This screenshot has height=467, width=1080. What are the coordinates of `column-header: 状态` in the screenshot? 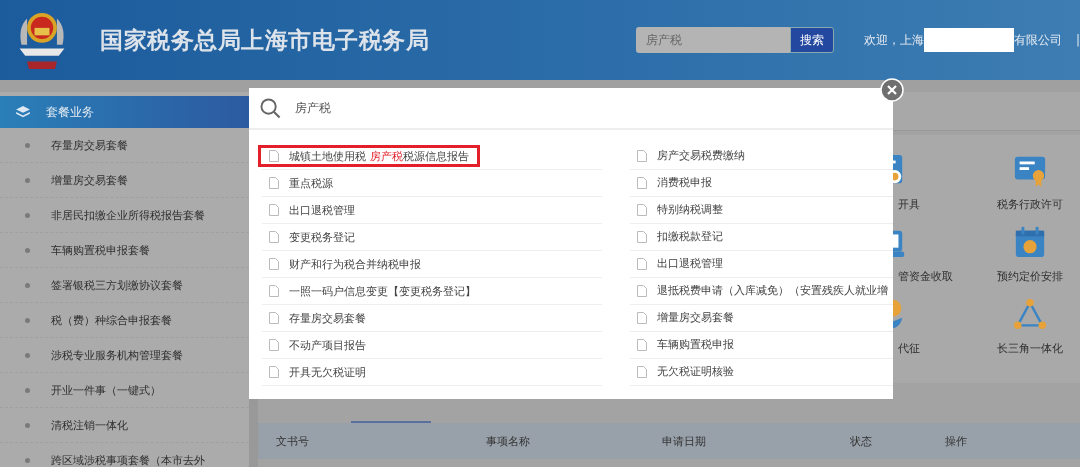 It's located at (861, 441).